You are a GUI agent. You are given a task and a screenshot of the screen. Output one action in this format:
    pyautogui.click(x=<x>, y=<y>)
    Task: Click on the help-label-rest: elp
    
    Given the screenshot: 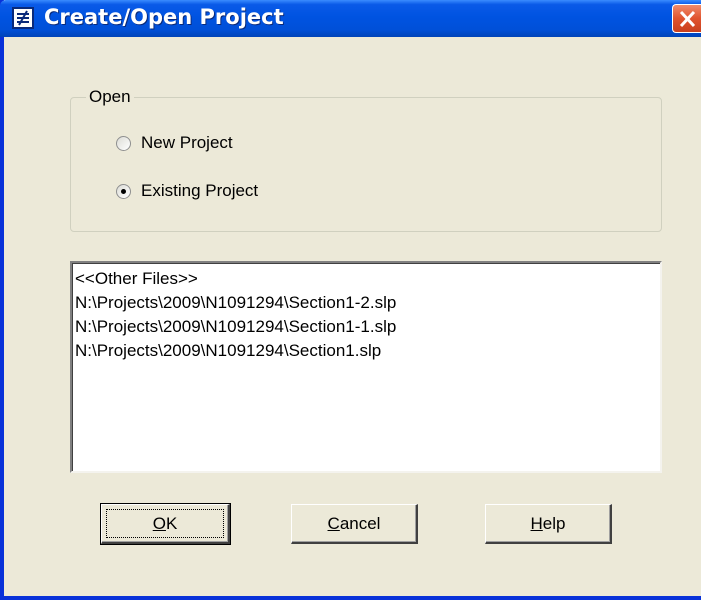 What is the action you would take?
    pyautogui.click(x=554, y=523)
    